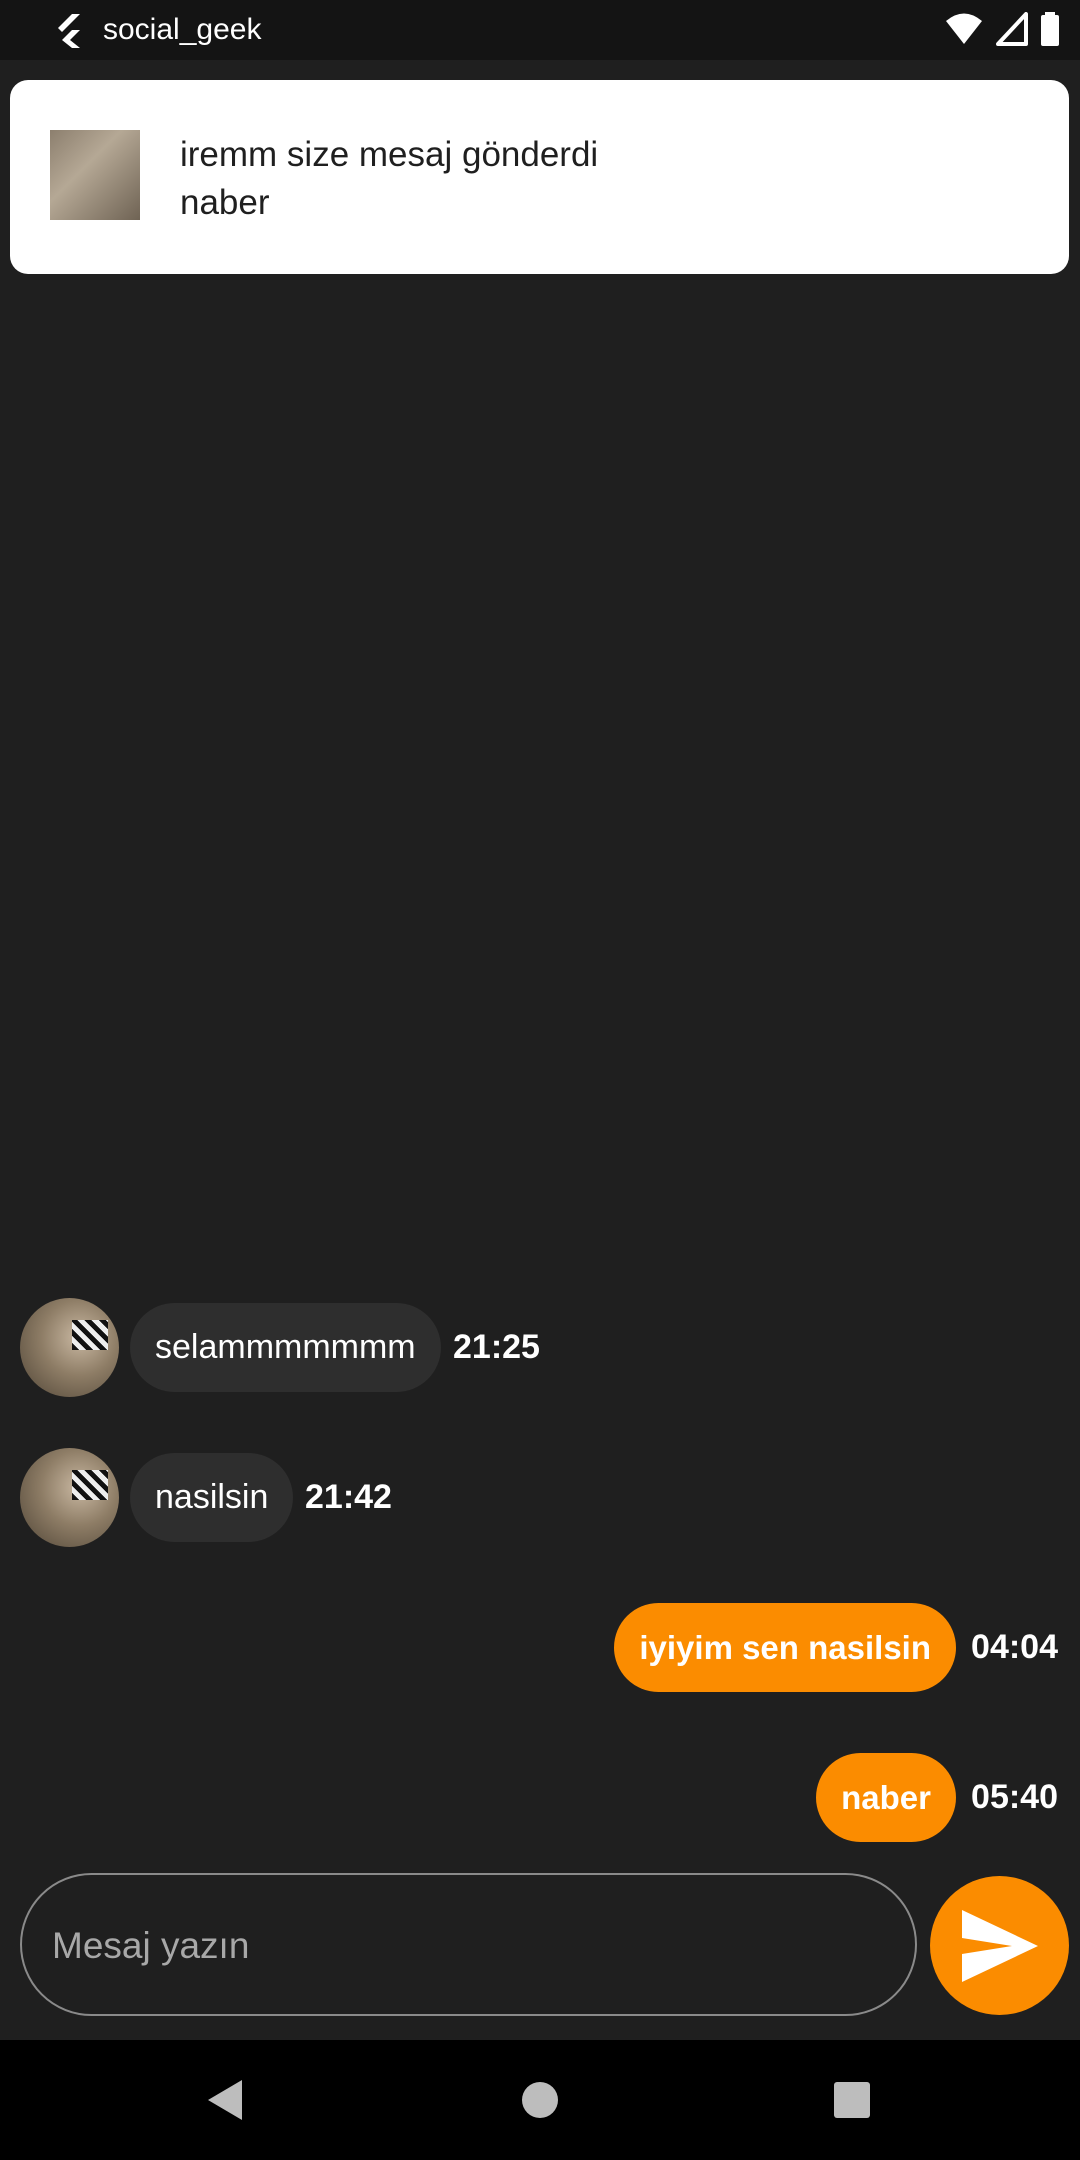 The image size is (1080, 2160). I want to click on wifi-icon, so click(964, 28).